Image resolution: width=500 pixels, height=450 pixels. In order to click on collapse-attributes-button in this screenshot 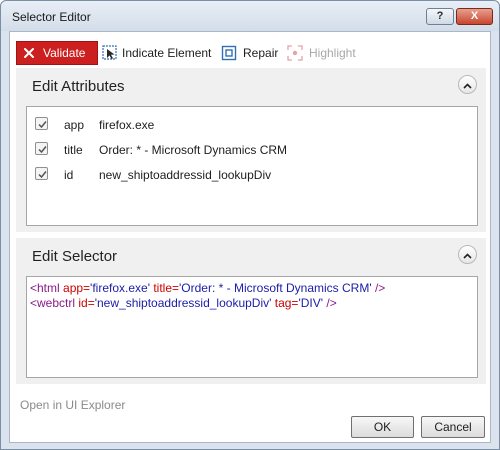, I will do `click(467, 84)`.